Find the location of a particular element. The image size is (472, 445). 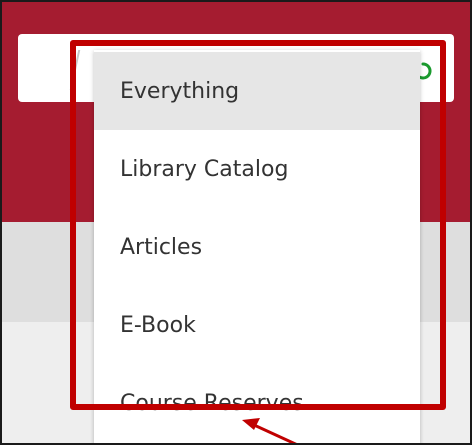

dropdown-option-e-book: E-Book is located at coordinates (257, 325).